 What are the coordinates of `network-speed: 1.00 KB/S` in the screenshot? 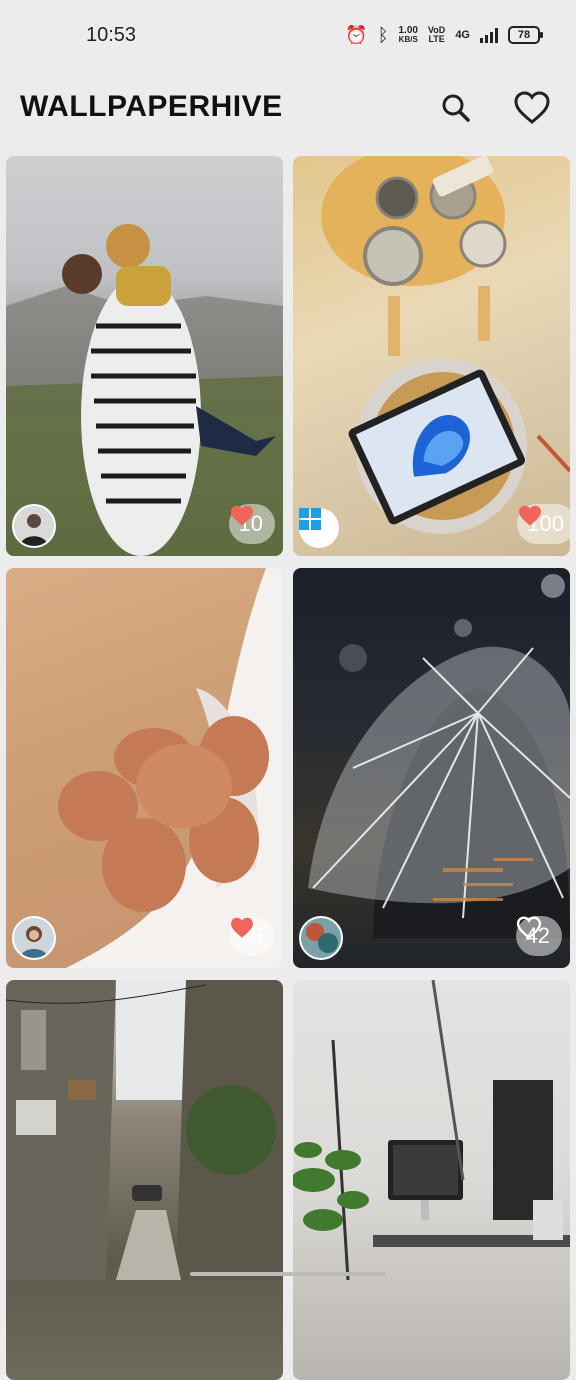 It's located at (408, 35).